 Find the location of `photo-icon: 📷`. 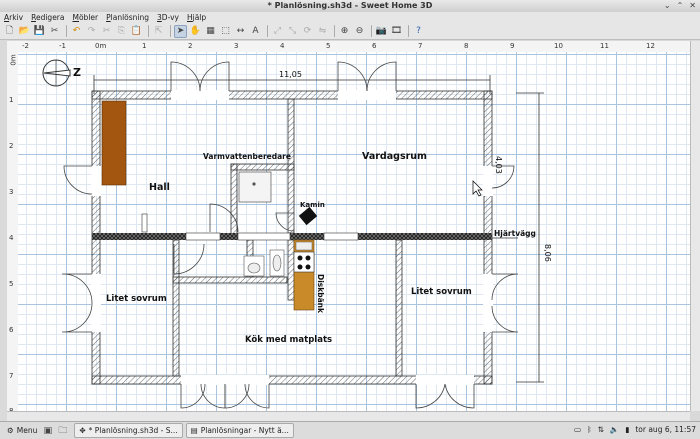

photo-icon: 📷 is located at coordinates (381, 31).